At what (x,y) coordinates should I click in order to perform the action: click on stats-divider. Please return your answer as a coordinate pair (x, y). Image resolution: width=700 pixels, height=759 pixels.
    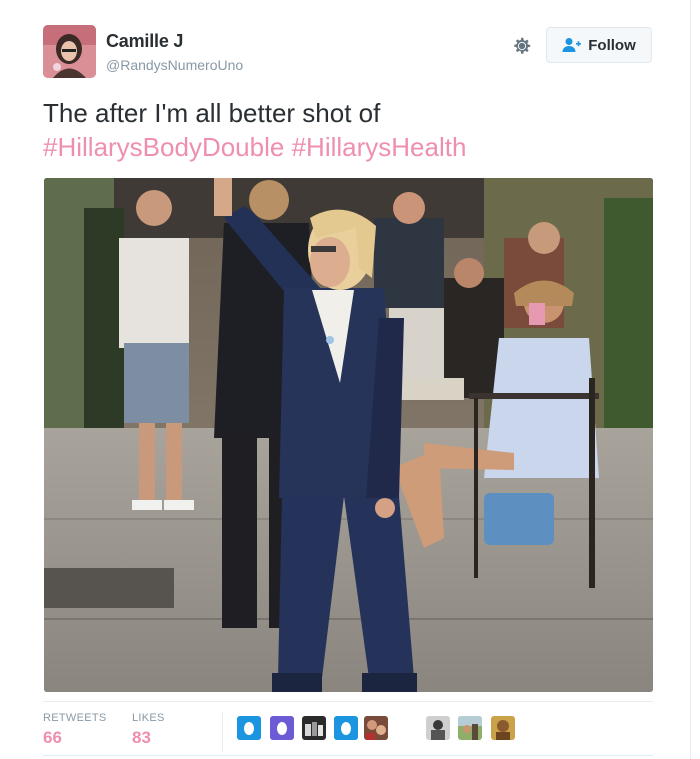
    Looking at the image, I should click on (222, 732).